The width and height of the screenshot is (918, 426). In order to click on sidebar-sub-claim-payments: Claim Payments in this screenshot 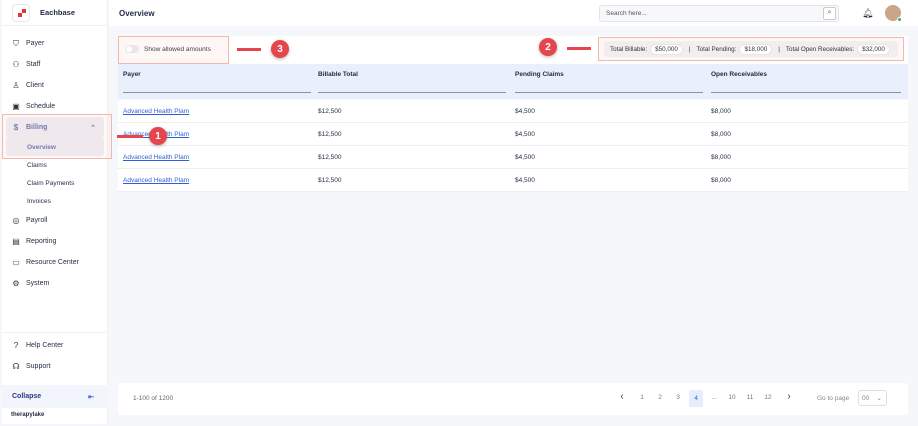, I will do `click(55, 183)`.